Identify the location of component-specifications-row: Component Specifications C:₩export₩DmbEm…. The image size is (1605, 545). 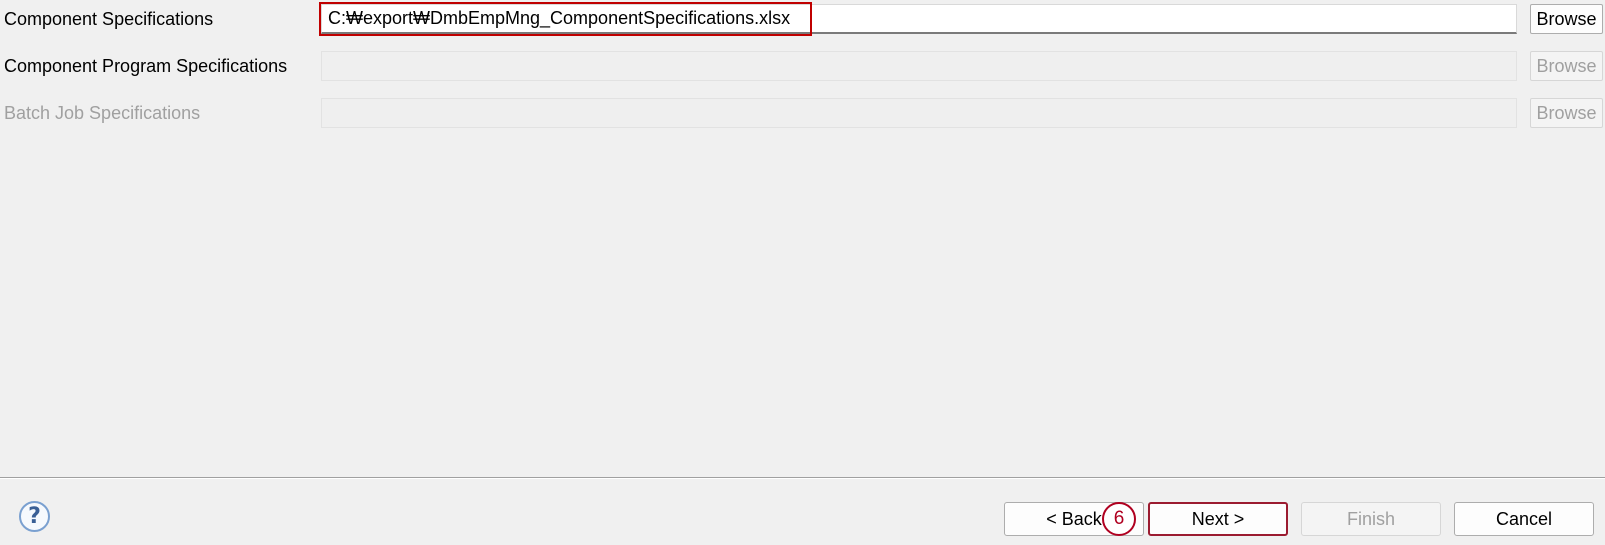
(802, 19).